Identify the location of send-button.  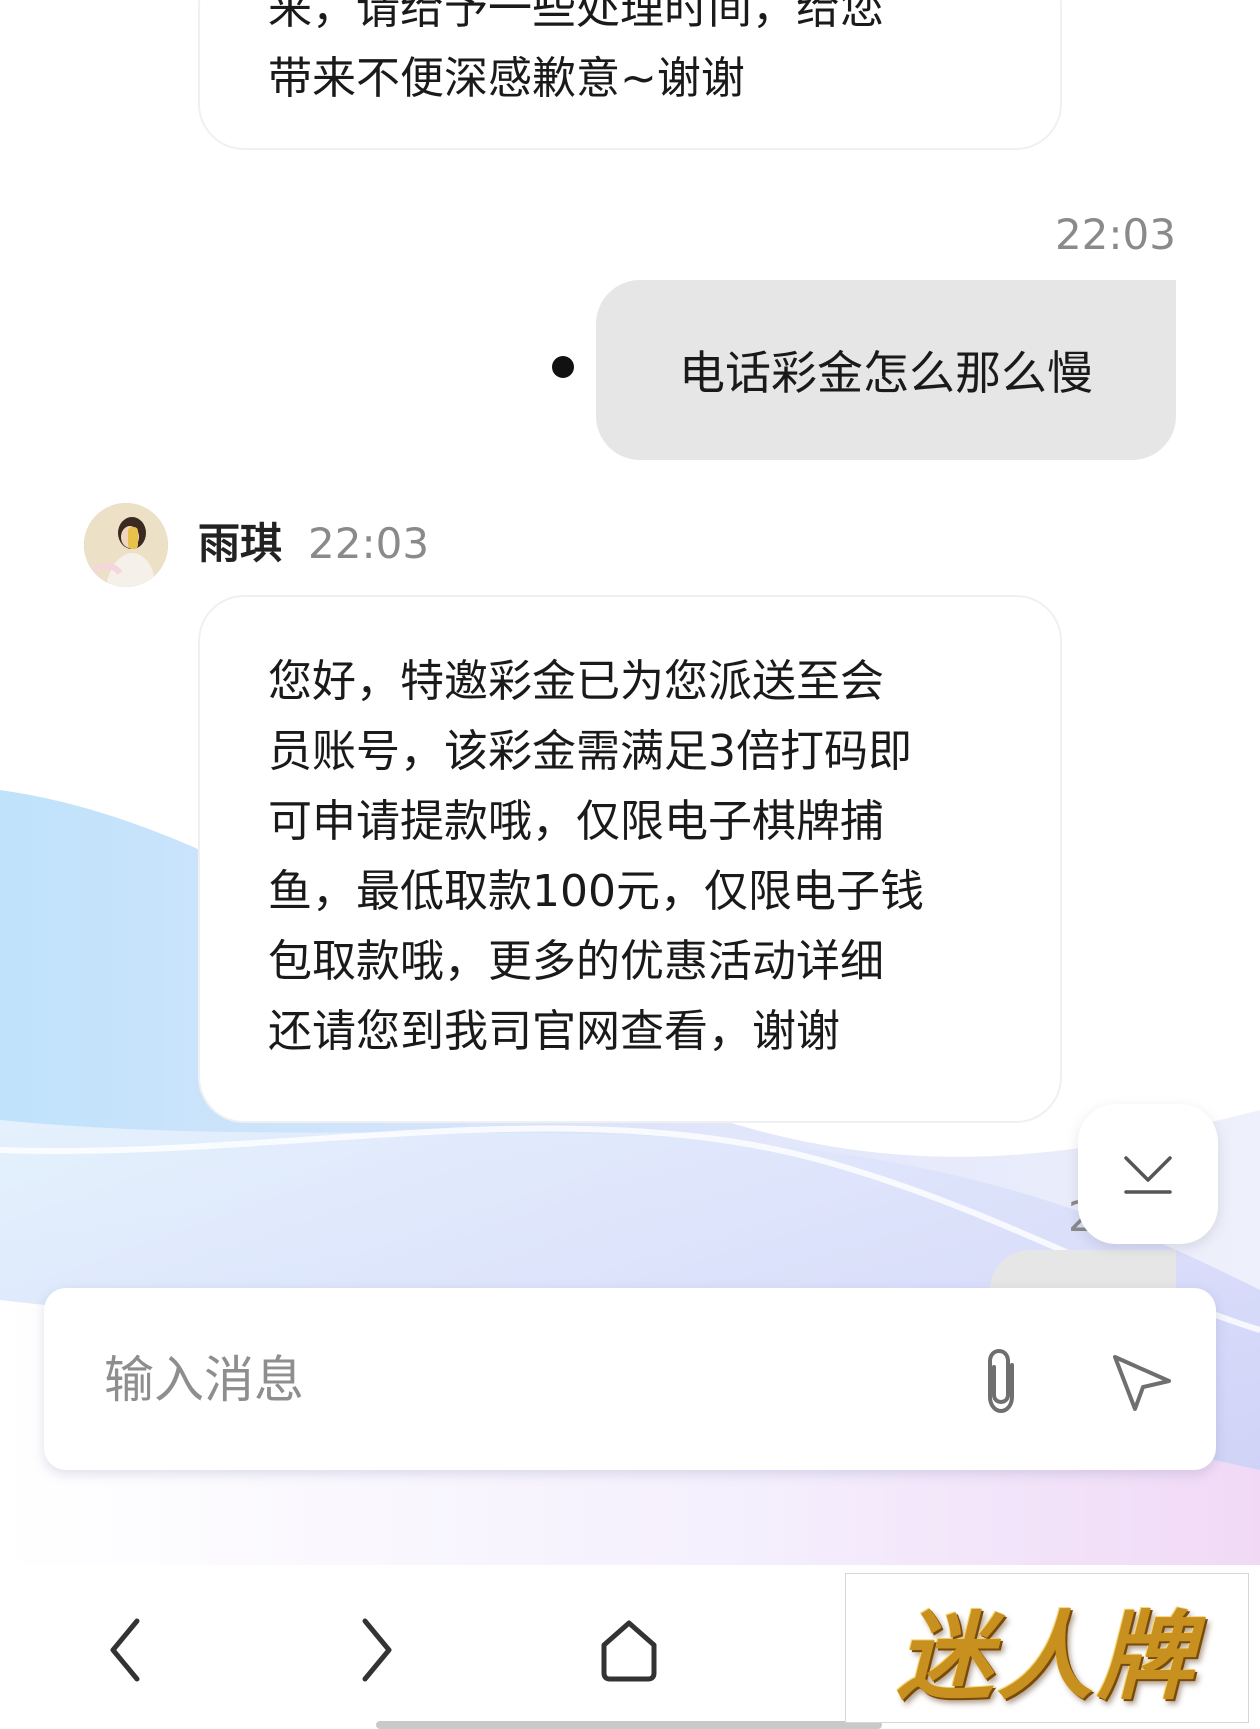
(1142, 1382).